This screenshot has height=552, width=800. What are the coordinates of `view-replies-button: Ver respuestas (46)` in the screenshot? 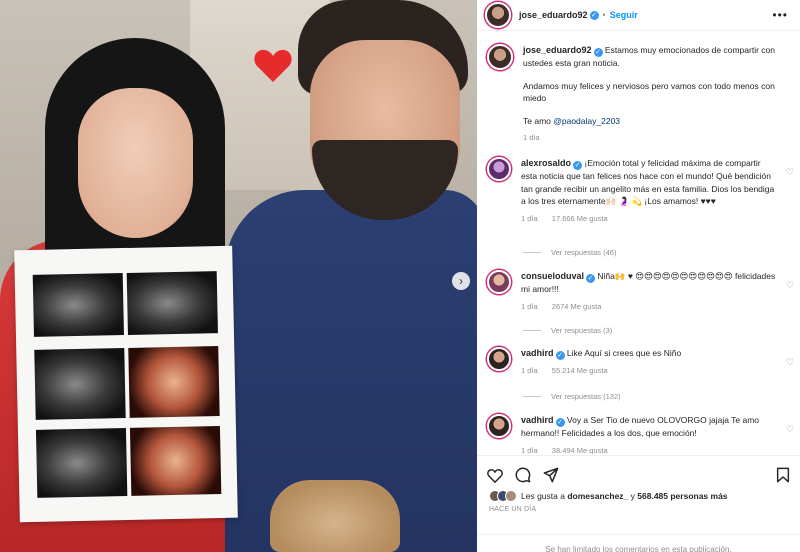 It's located at (569, 252).